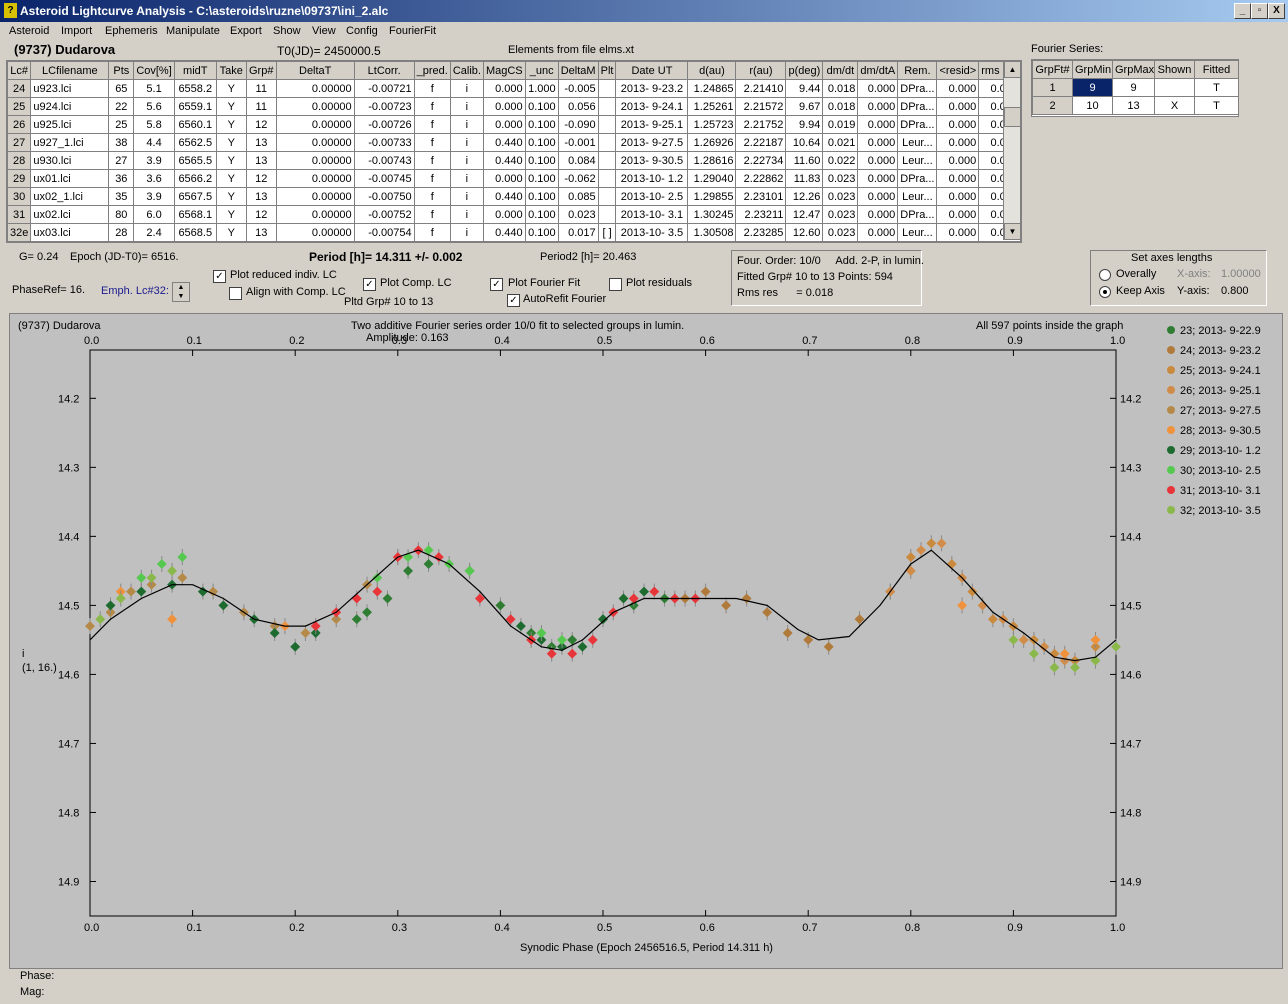 The height and width of the screenshot is (1004, 1288). I want to click on column-header: Plt, so click(607, 70).